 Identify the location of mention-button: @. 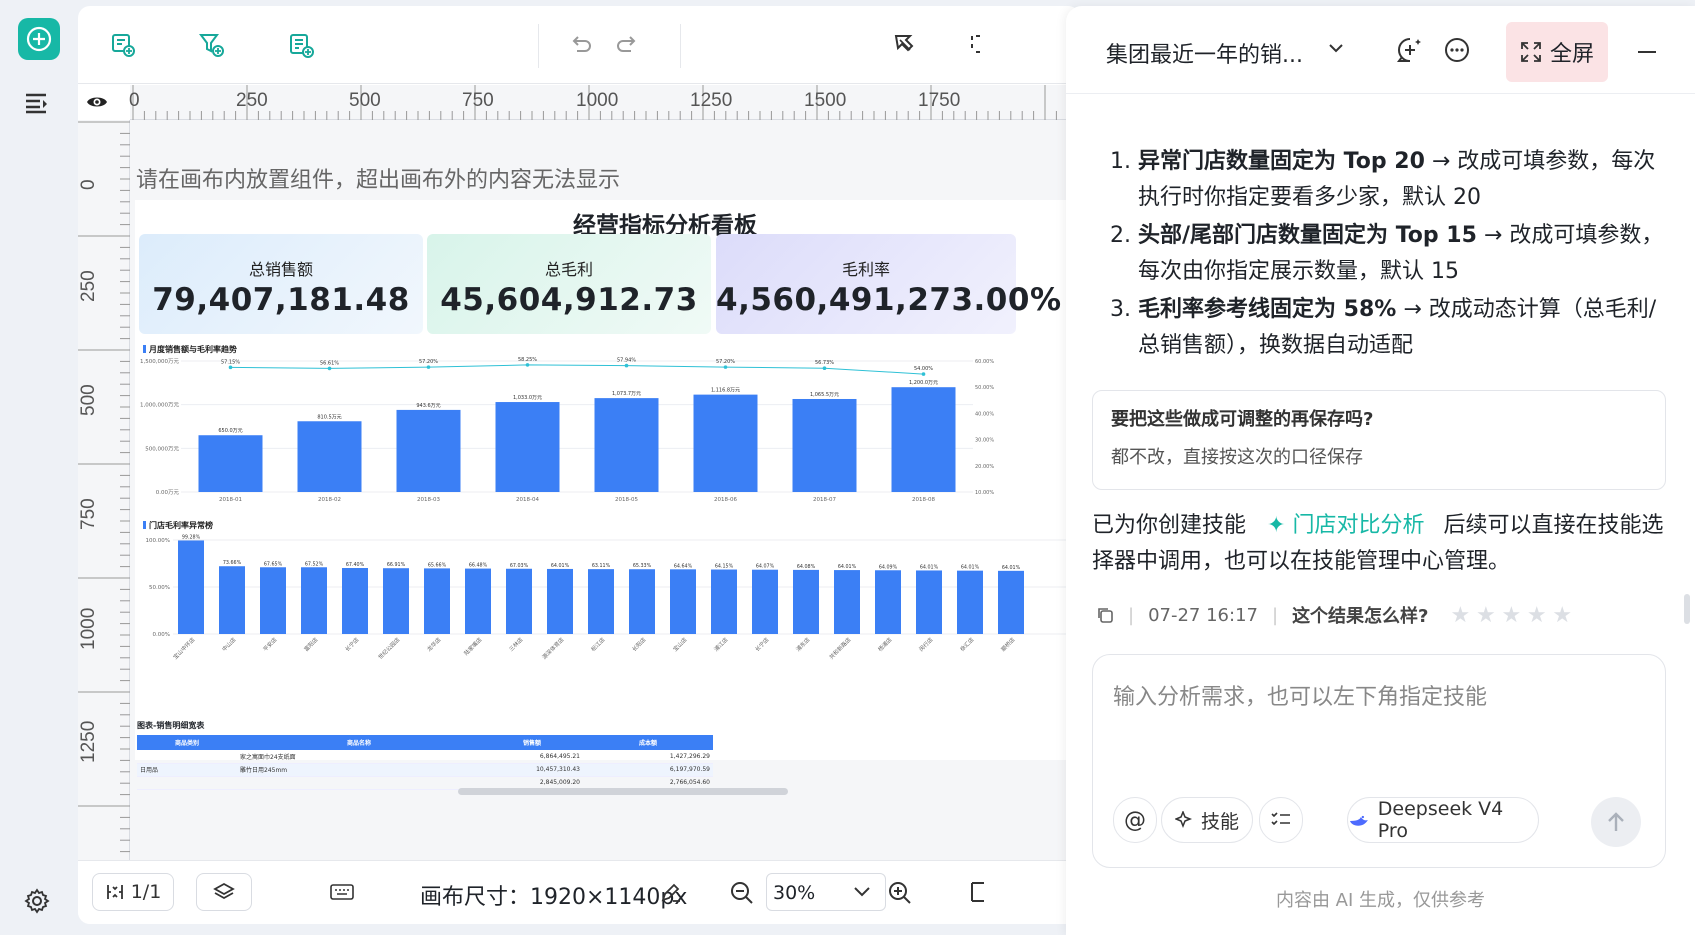
(1135, 820).